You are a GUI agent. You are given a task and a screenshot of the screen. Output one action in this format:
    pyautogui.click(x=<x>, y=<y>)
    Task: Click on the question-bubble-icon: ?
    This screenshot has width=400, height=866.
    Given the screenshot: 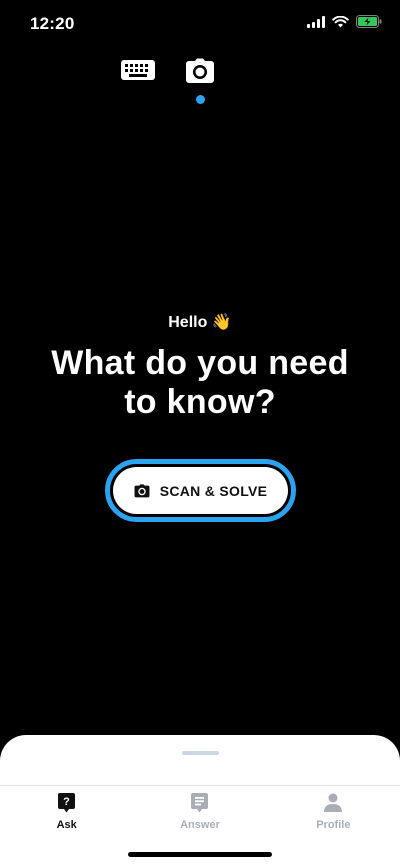 What is the action you would take?
    pyautogui.click(x=67, y=803)
    